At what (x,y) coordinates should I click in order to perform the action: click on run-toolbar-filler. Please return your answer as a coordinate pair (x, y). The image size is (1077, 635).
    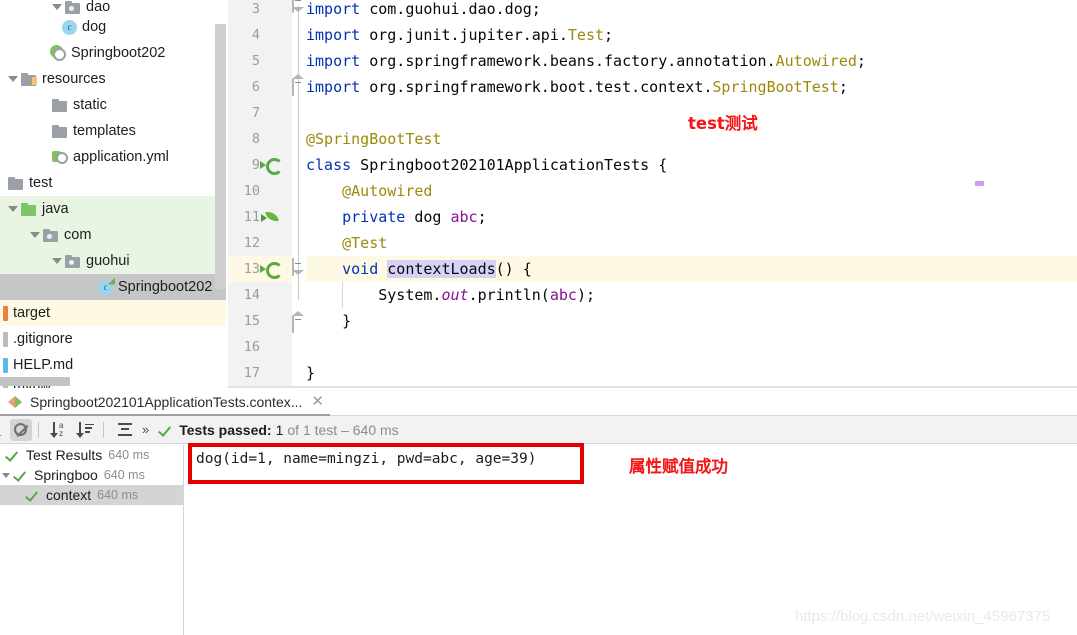
    Looking at the image, I should click on (1027, 430).